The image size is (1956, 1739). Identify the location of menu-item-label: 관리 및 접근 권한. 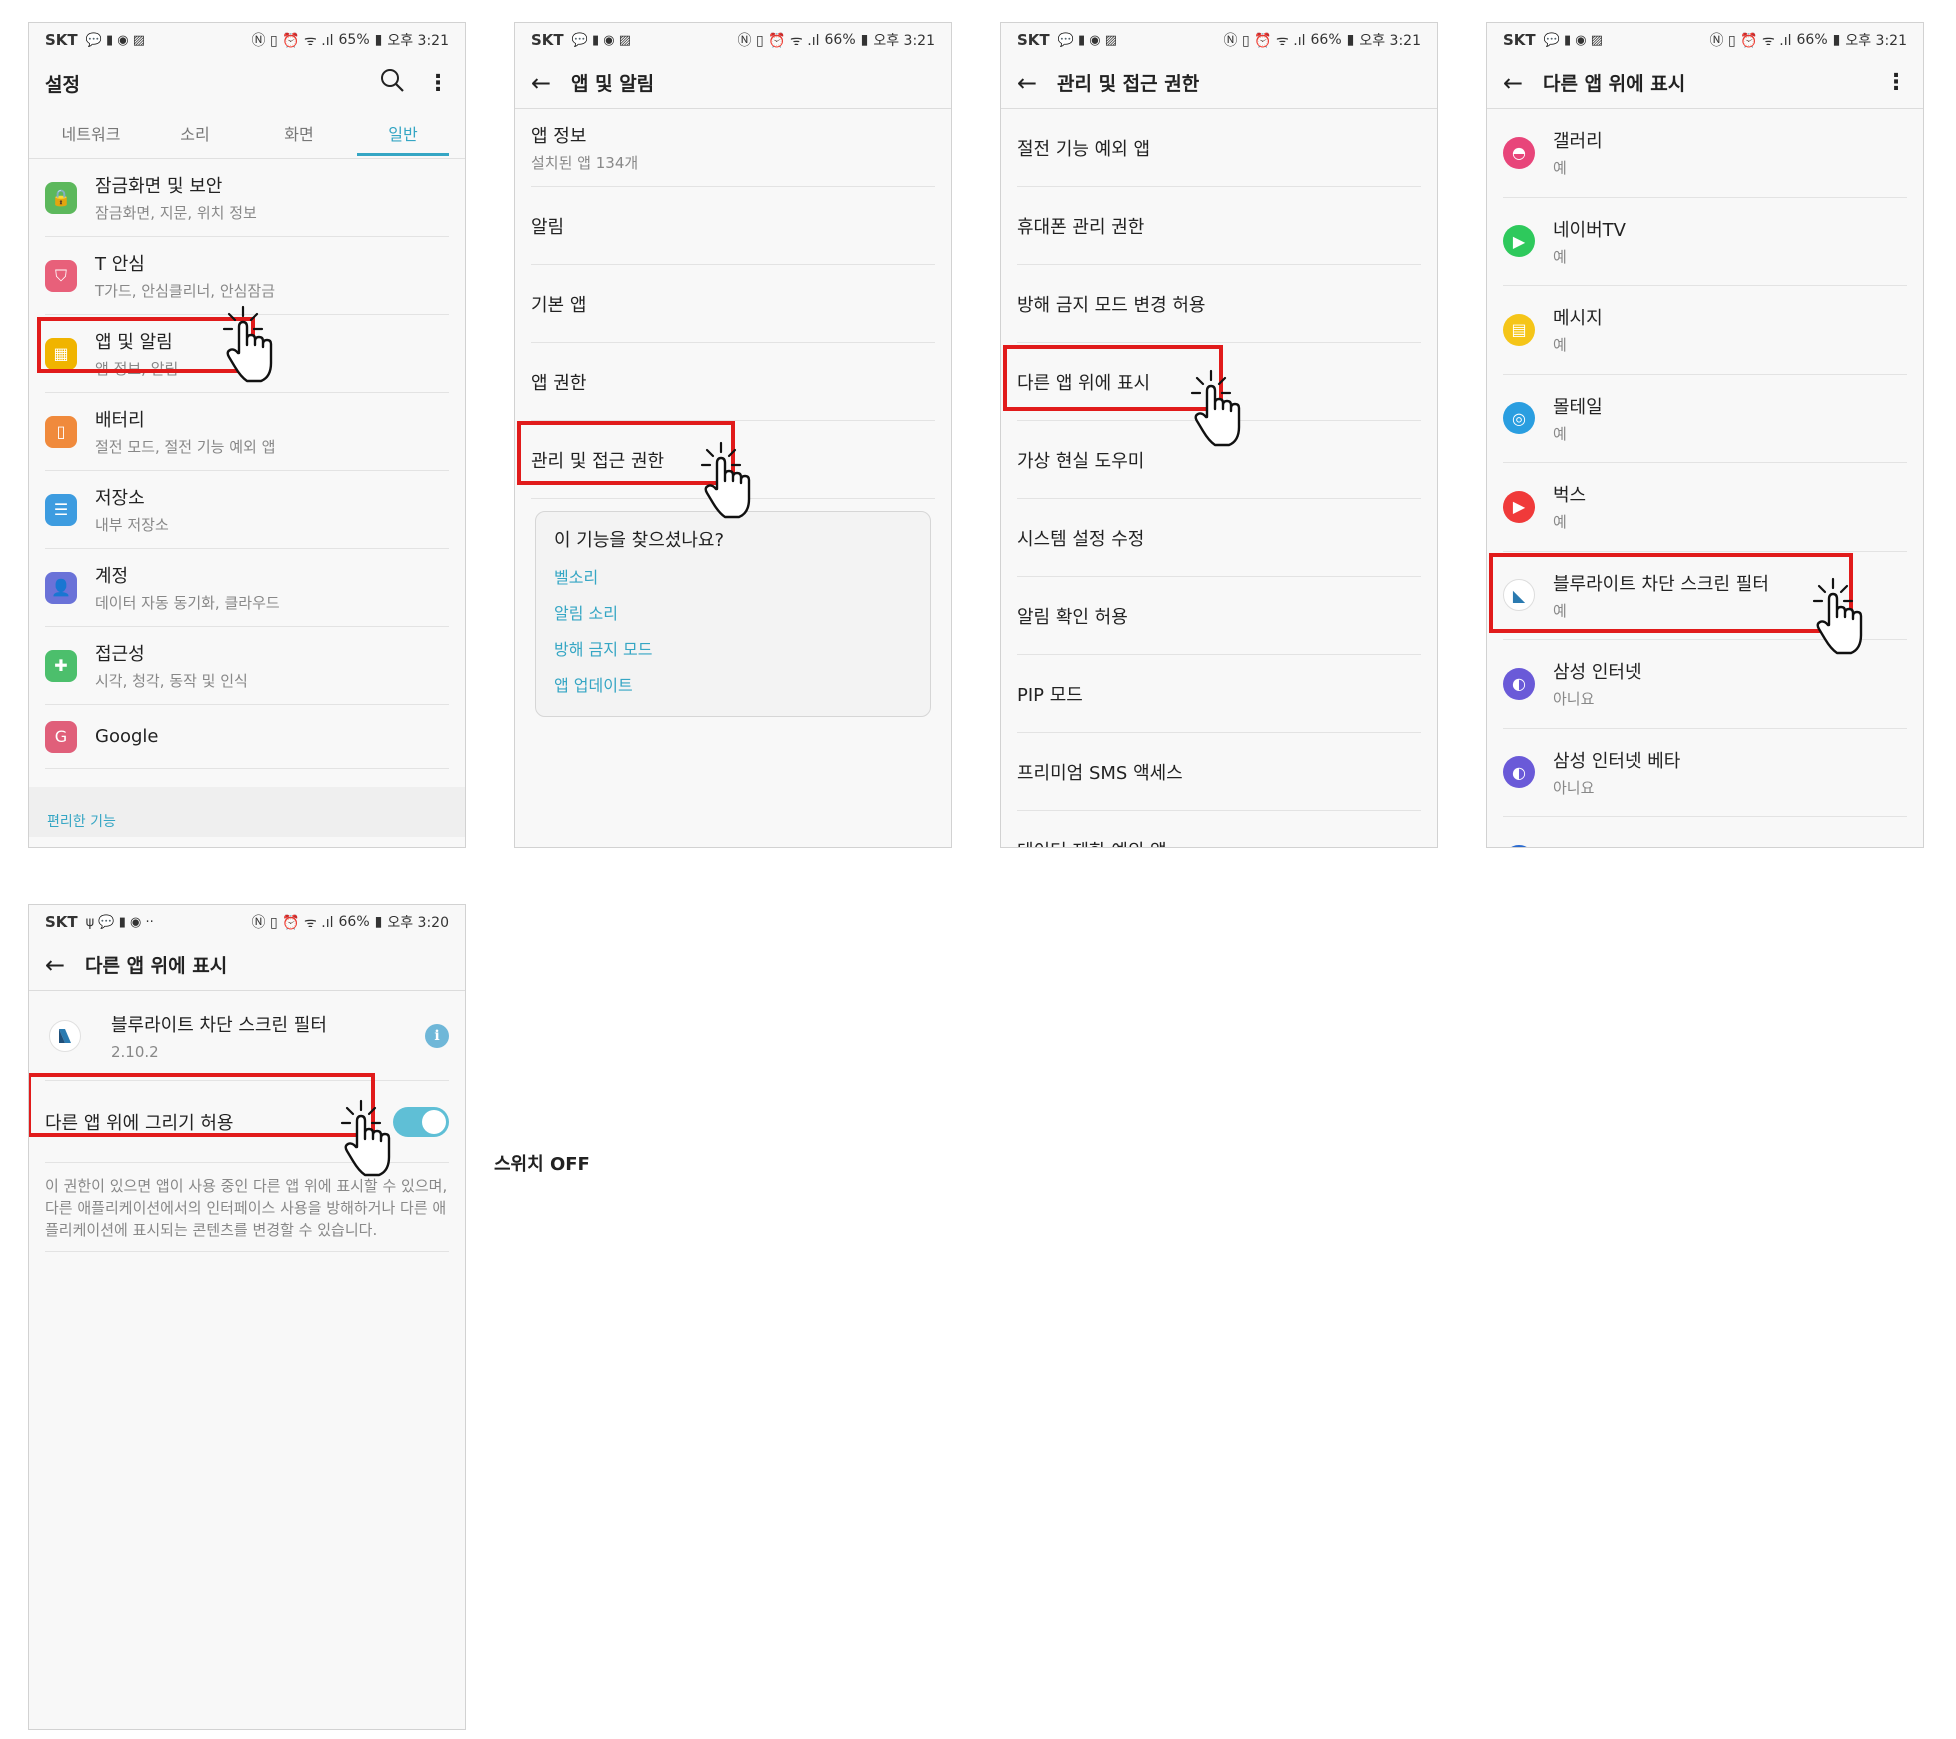
(598, 461).